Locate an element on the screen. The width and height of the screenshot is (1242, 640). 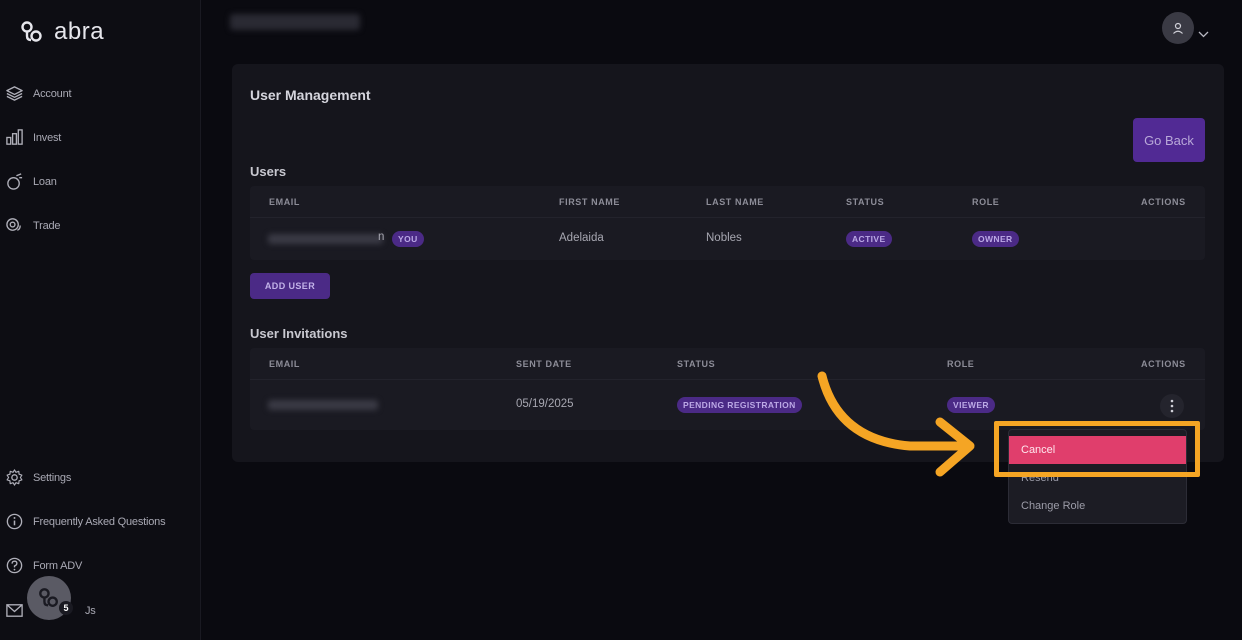
table-row: 05/19/2025 PENDING REGISTRATION VIEWER is located at coordinates (727, 405).